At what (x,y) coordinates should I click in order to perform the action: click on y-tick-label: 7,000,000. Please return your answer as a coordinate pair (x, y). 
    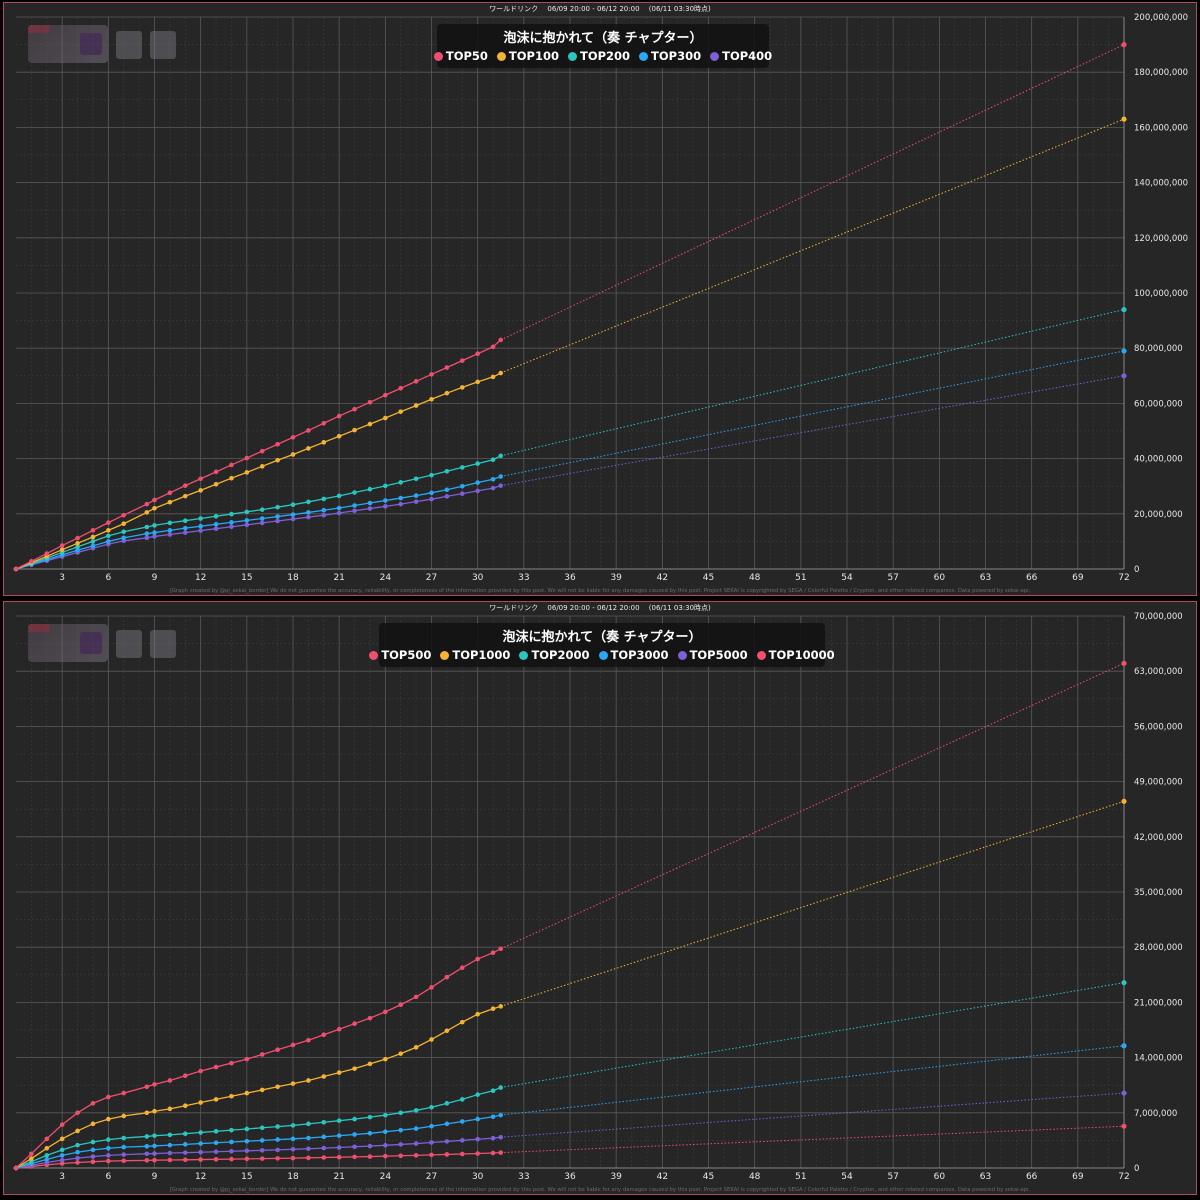
    Looking at the image, I should click on (1155, 1114).